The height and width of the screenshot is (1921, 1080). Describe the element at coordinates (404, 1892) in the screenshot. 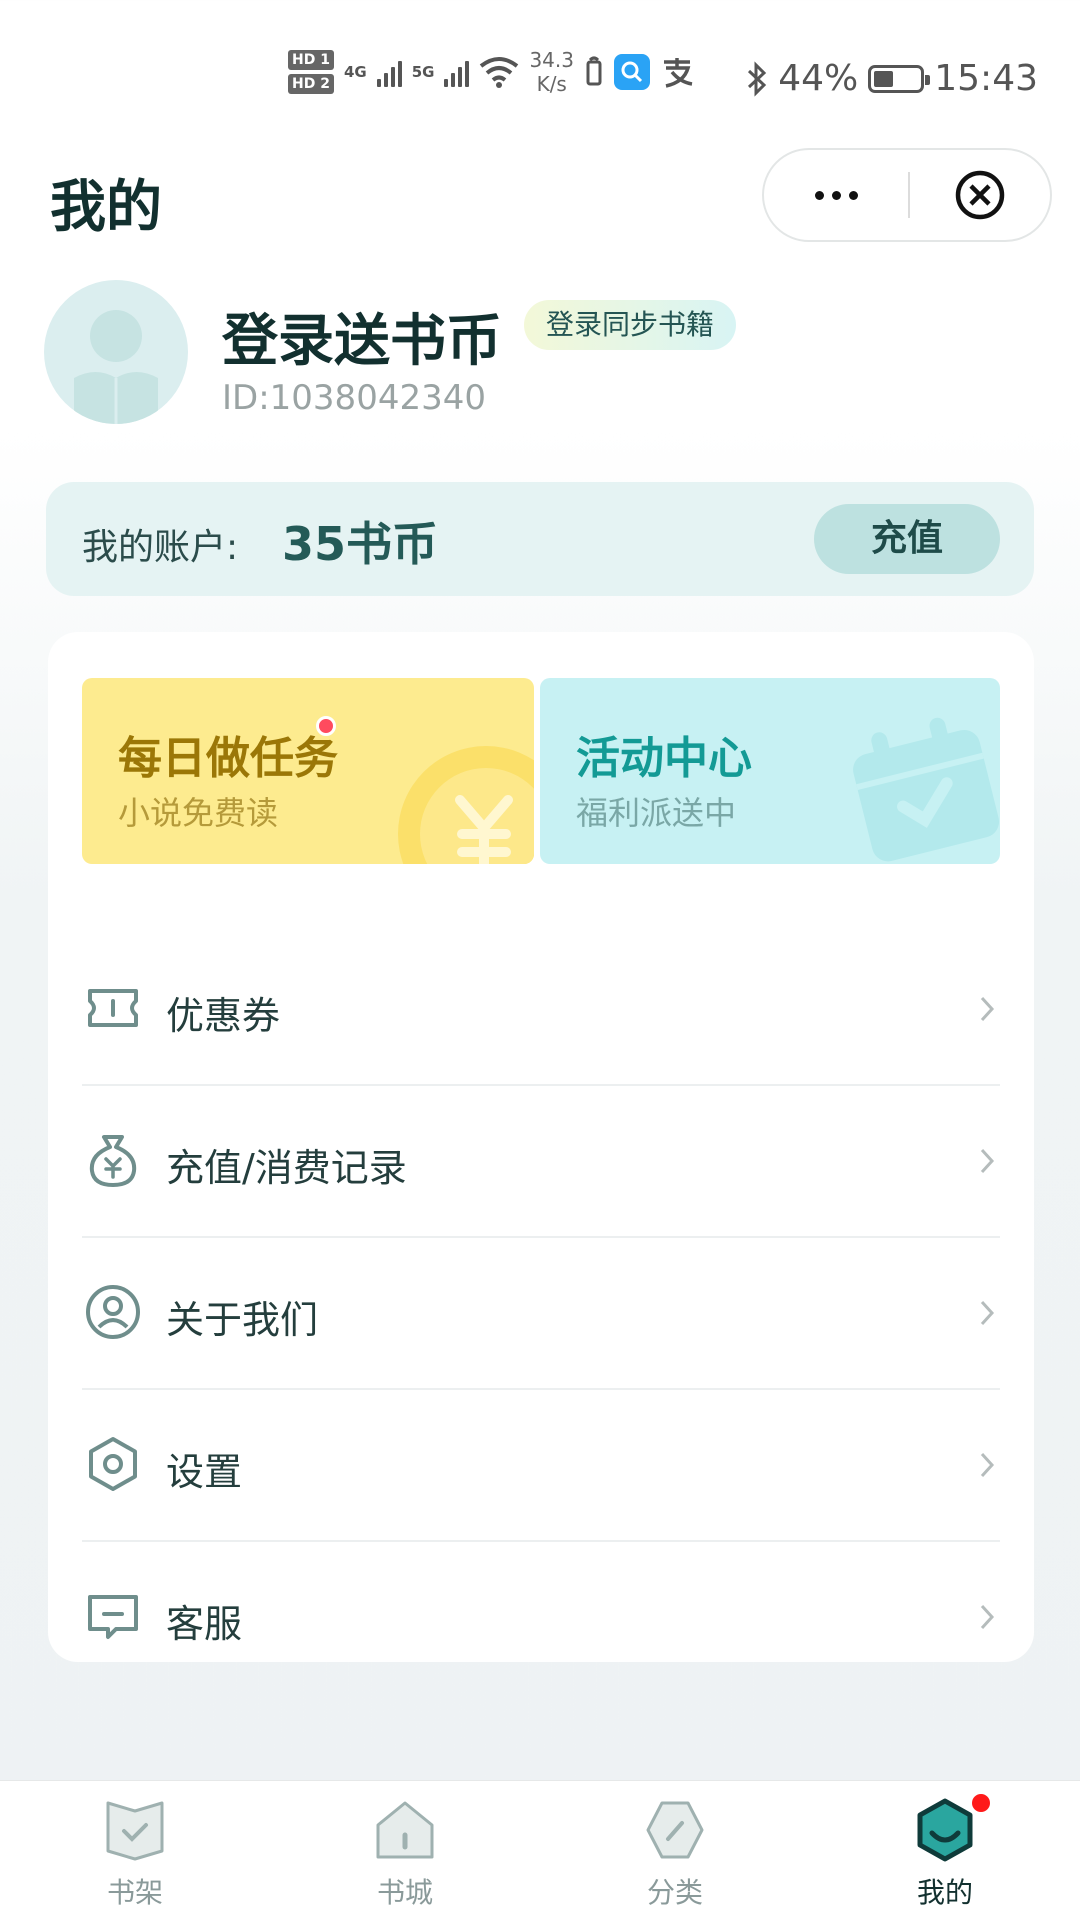

I see `tab-label: 书城` at that location.